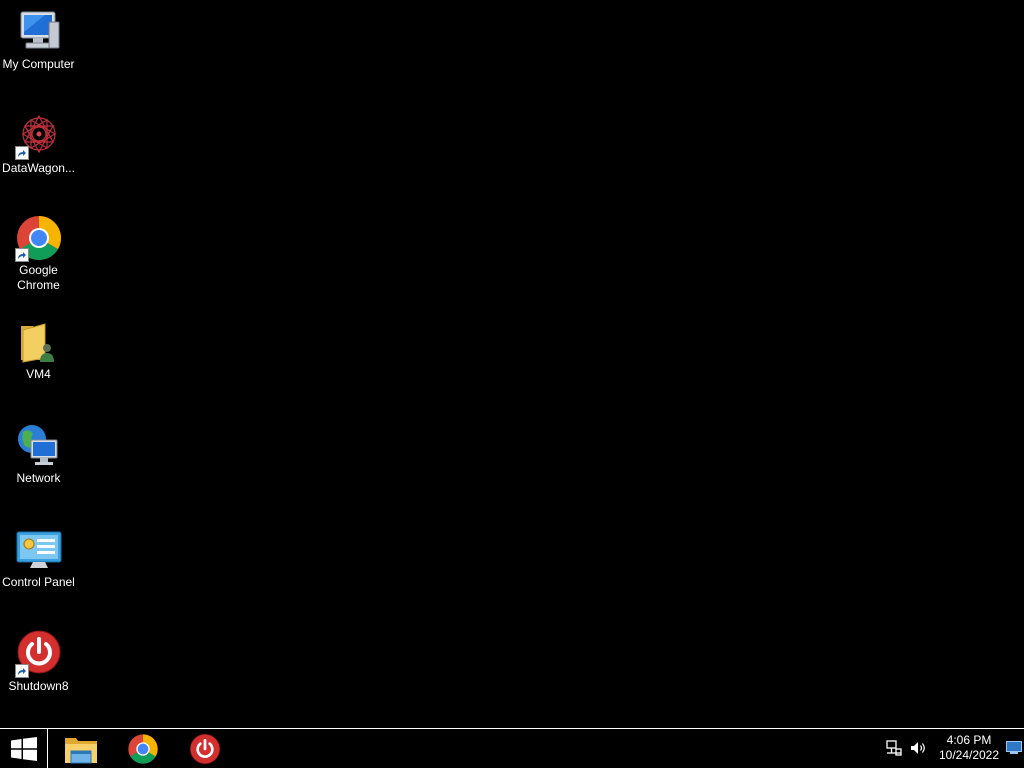 This screenshot has height=768, width=1024. I want to click on desktop-icon-label: VM4, so click(38, 374).